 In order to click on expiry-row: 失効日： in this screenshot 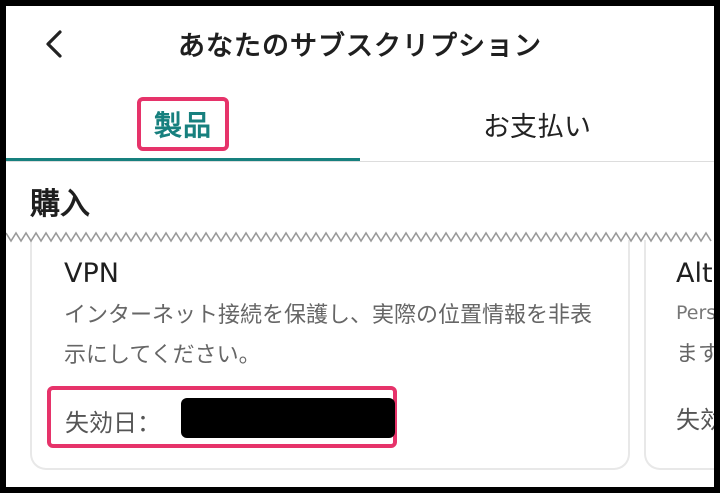, I will do `click(222, 417)`.